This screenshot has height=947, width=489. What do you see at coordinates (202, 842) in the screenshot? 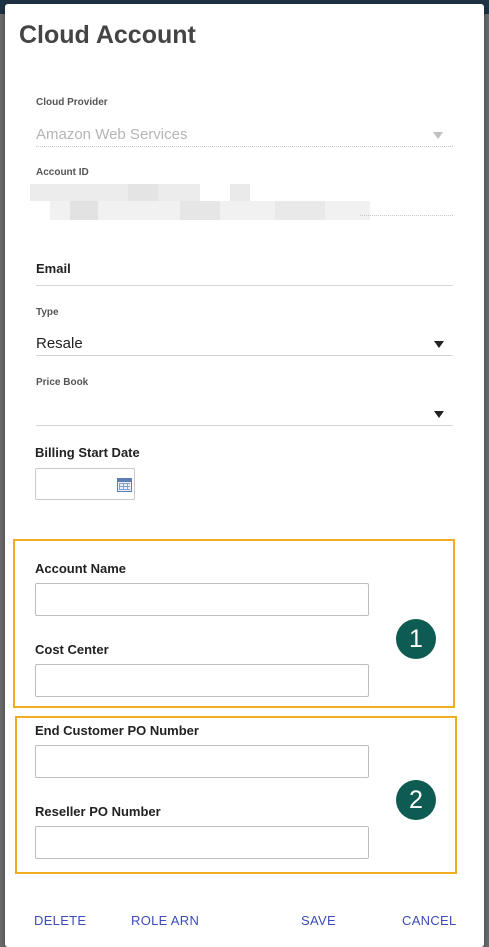
I see `reseller-po-input` at bounding box center [202, 842].